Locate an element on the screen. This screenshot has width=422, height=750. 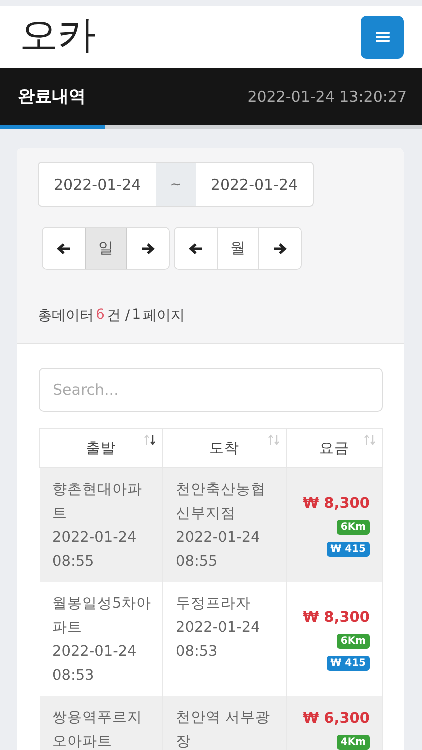
current-datetime: 2022-01-24 13:20:27 is located at coordinates (327, 97).